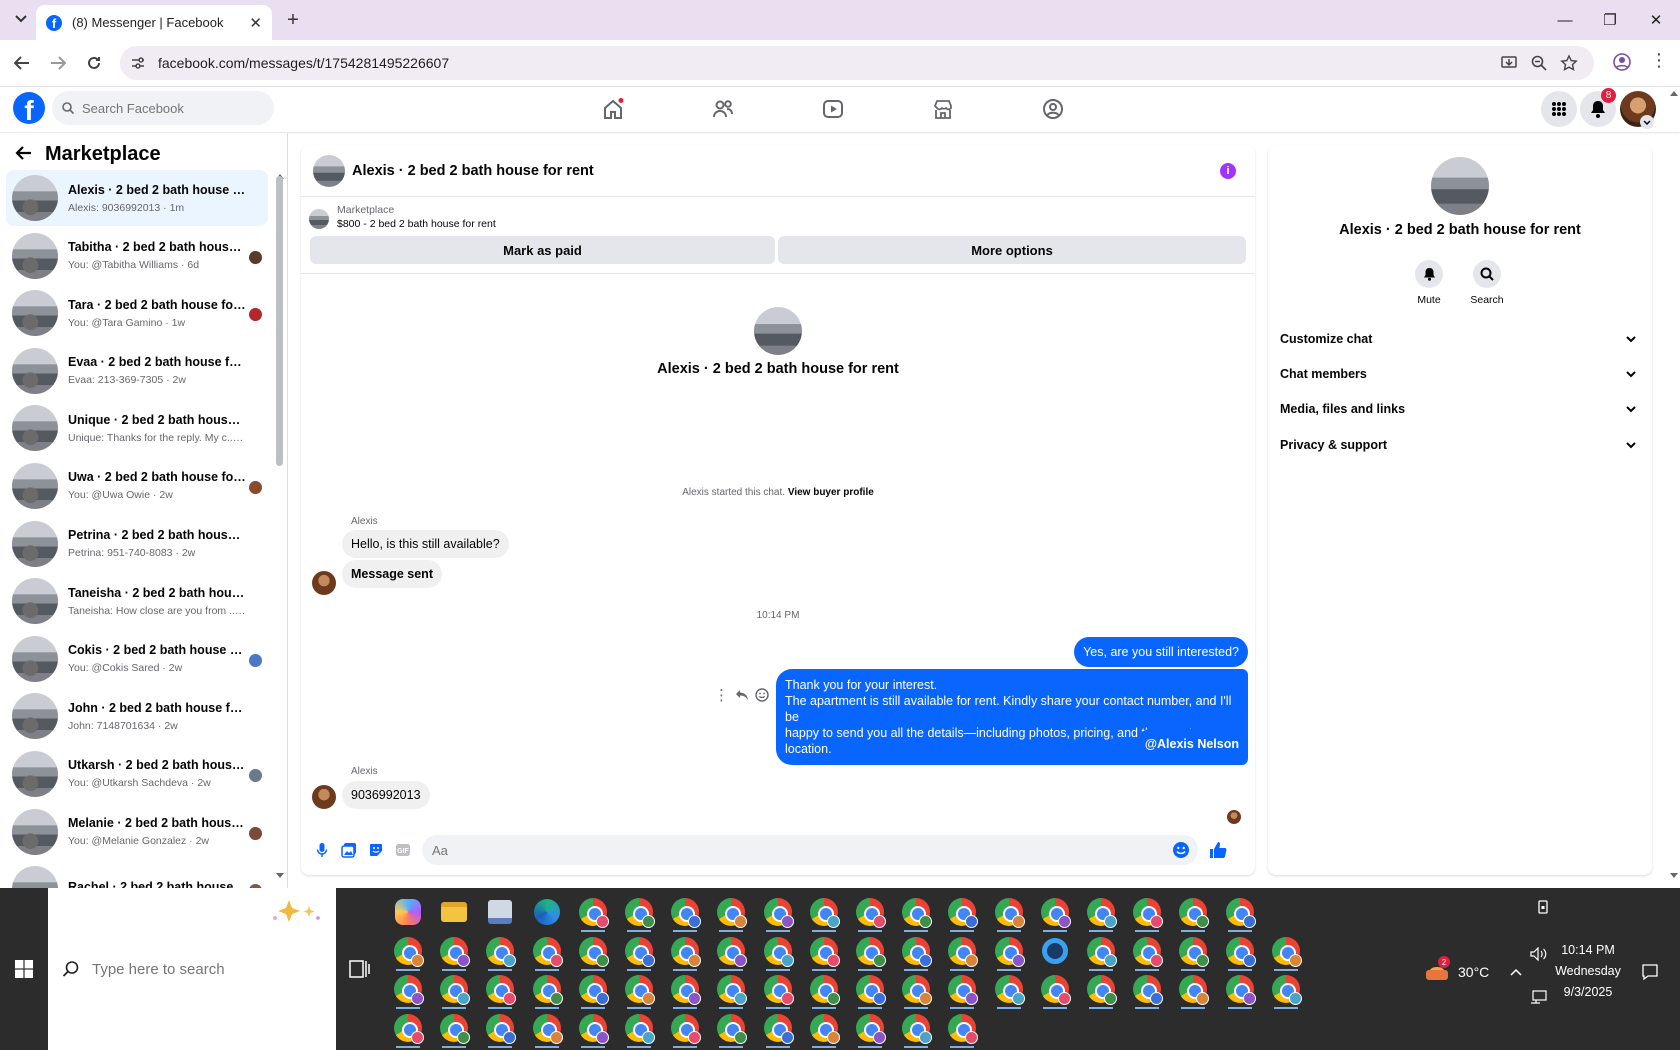 This screenshot has width=1680, height=1050. Describe the element at coordinates (473, 171) in the screenshot. I see `chat-title: Alexis · 2 bed 2 bath house for rent` at that location.